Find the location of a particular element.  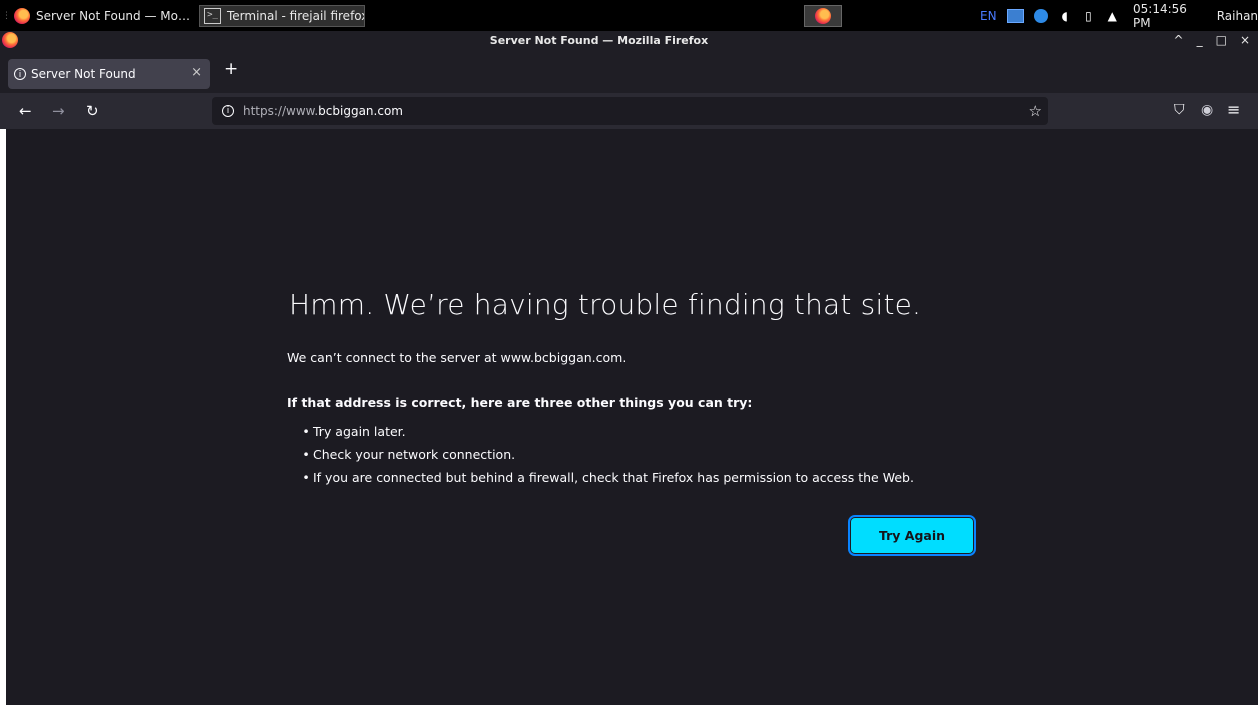

extension-icon: ◉ is located at coordinates (1207, 110).